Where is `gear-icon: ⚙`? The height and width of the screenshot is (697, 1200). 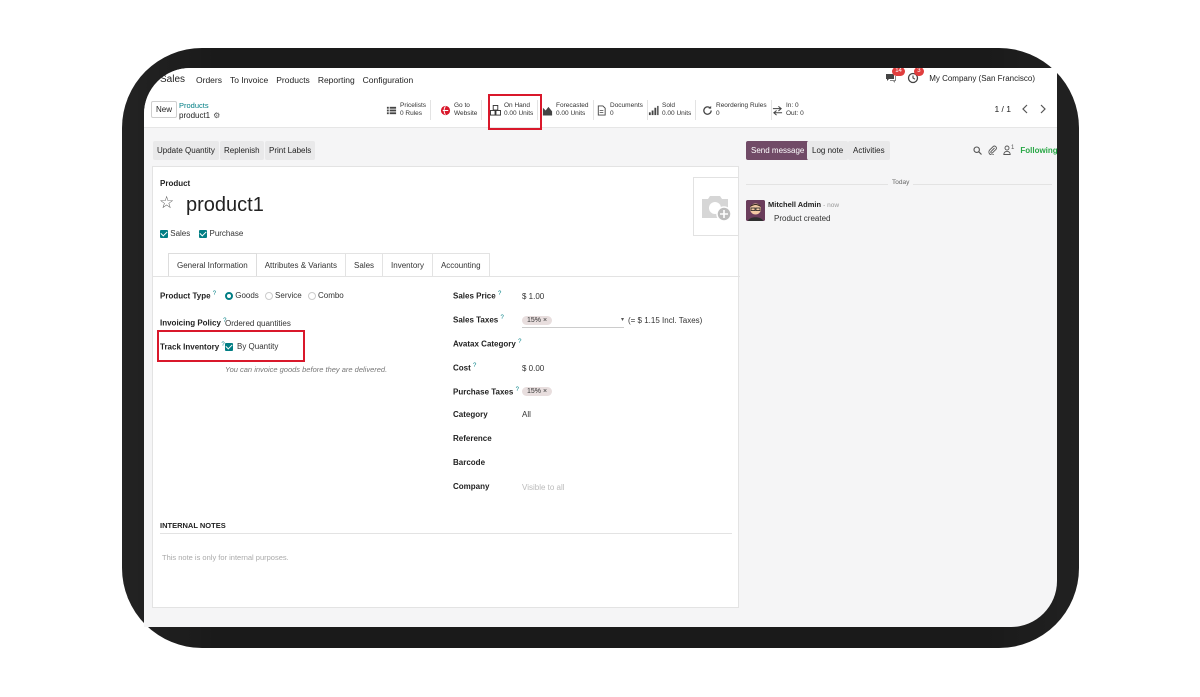
gear-icon: ⚙ is located at coordinates (216, 115).